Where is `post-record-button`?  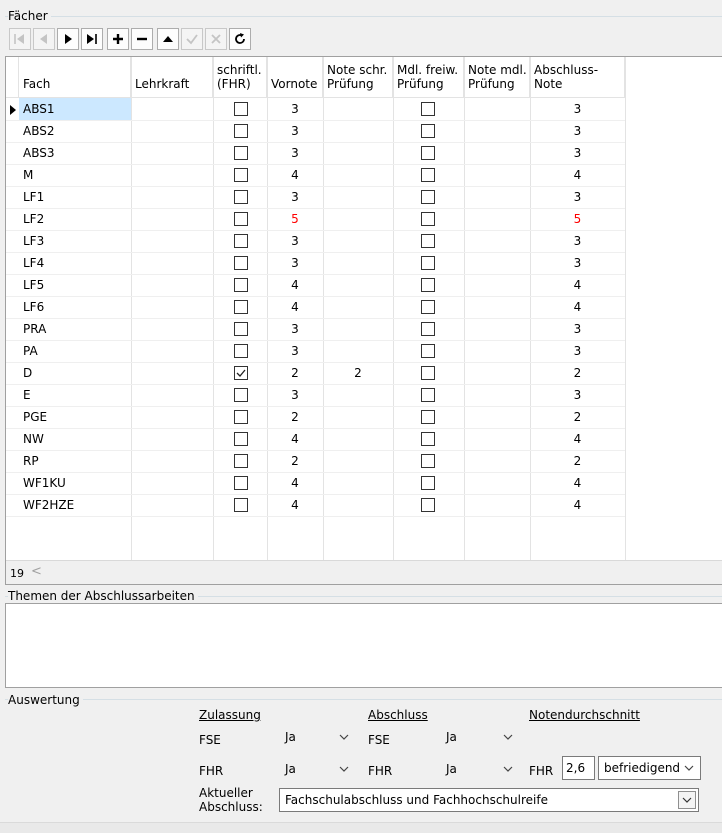 post-record-button is located at coordinates (192, 39).